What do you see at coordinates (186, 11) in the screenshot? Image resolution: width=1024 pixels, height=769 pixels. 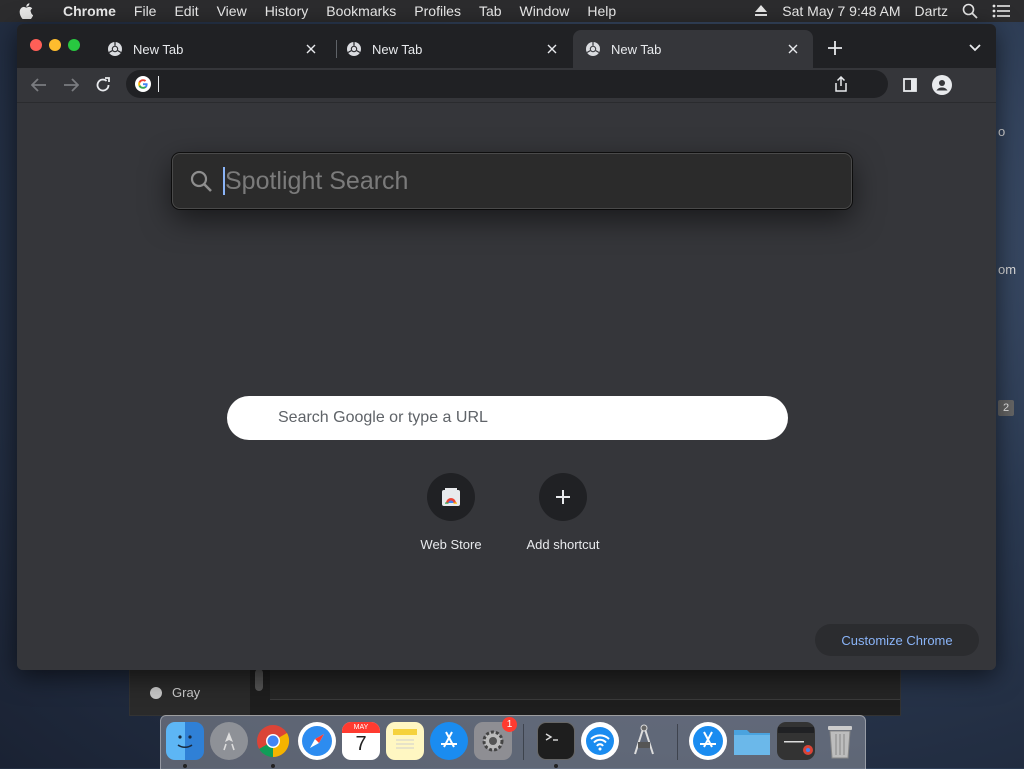 I see `menu-edit: Edit` at bounding box center [186, 11].